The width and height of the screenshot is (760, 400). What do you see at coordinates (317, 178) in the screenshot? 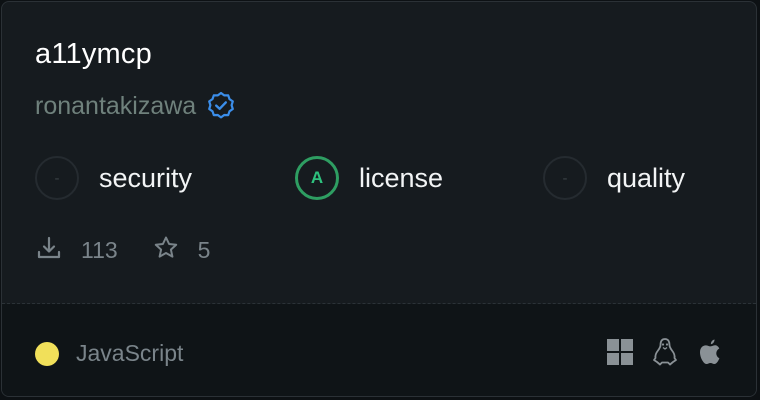
I see `license-grade-circle: A` at bounding box center [317, 178].